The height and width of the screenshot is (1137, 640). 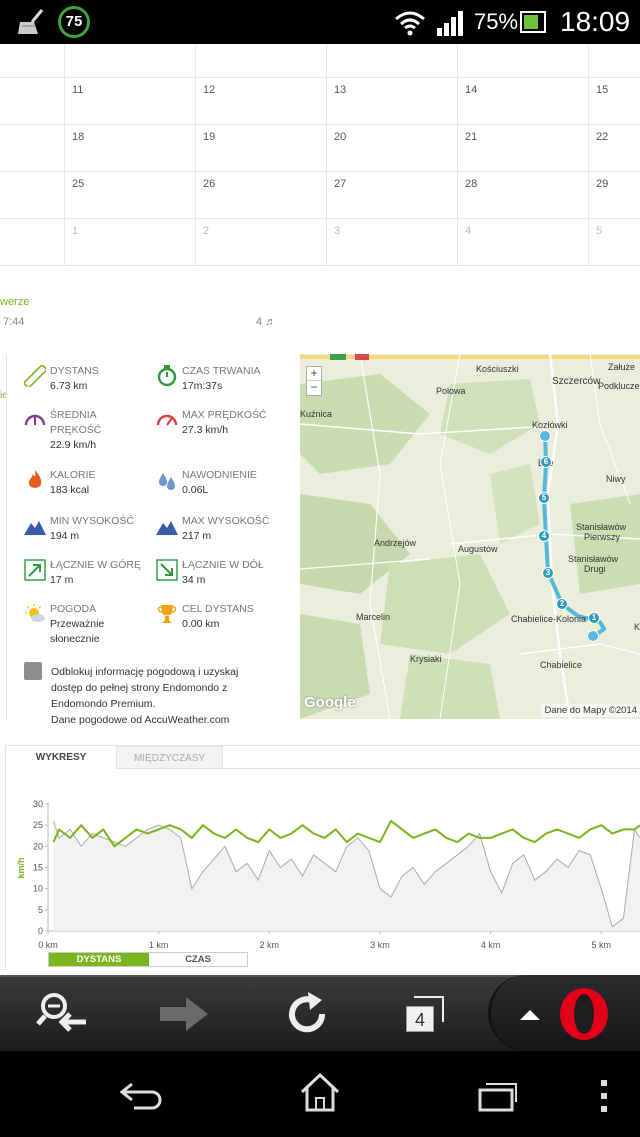 I want to click on battery-icon, so click(x=533, y=22).